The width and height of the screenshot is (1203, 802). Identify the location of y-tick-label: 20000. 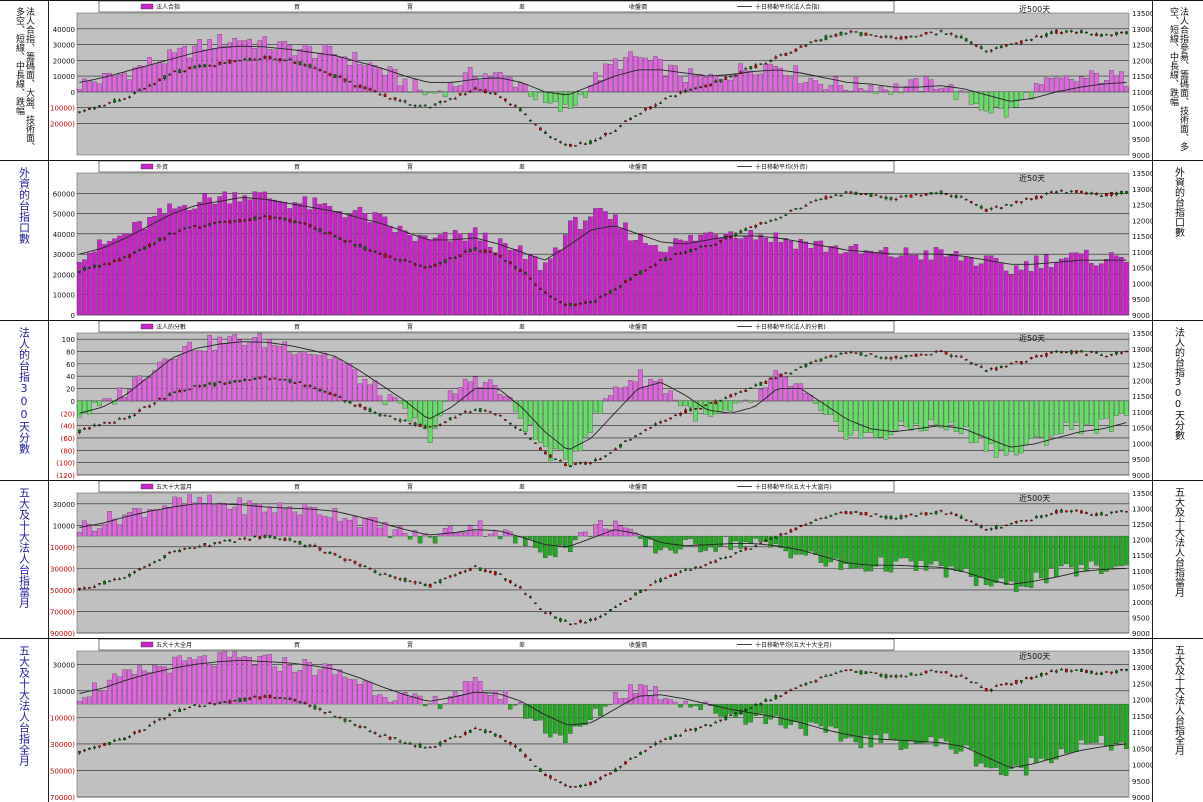
(64, 275).